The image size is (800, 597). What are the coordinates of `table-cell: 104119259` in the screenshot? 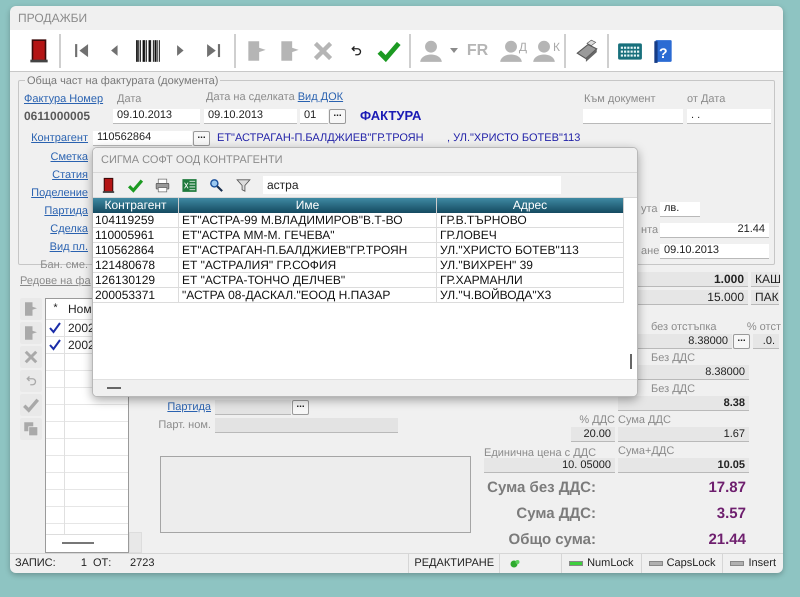 It's located at (136, 220).